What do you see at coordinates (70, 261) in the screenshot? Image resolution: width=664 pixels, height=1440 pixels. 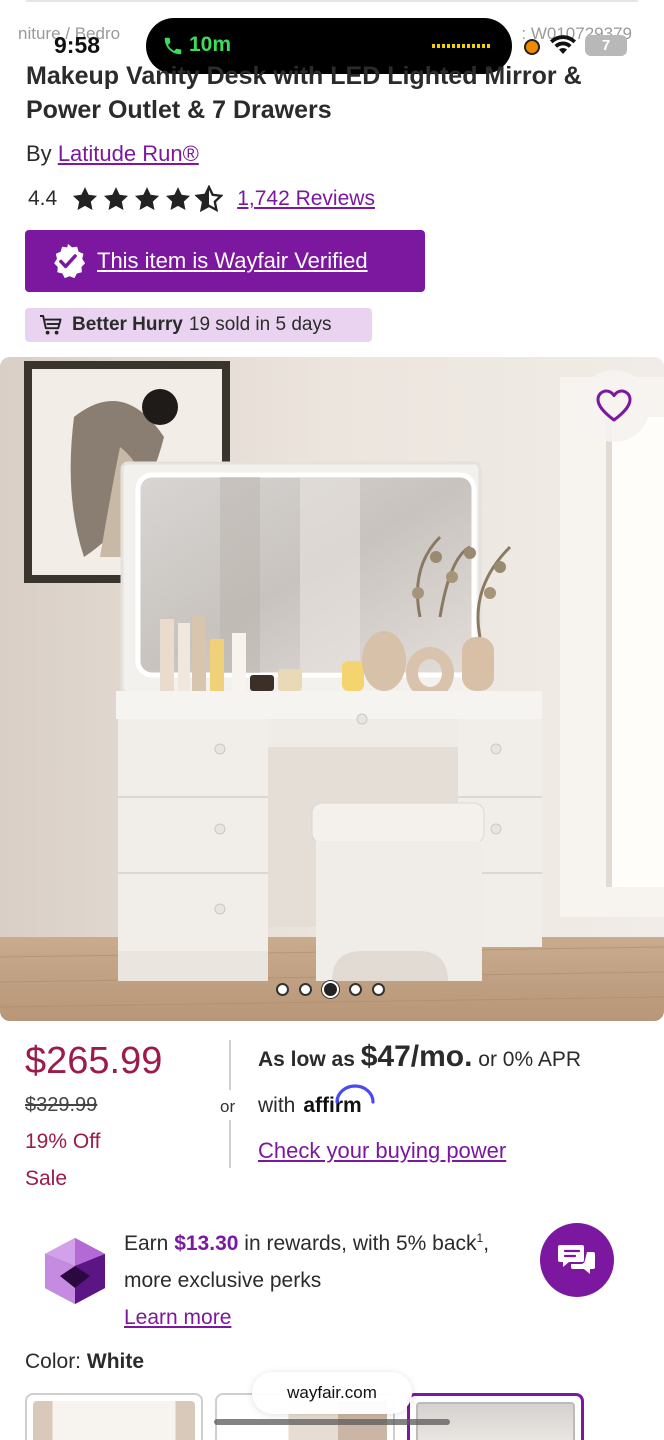 I see `verified-badge-icon` at bounding box center [70, 261].